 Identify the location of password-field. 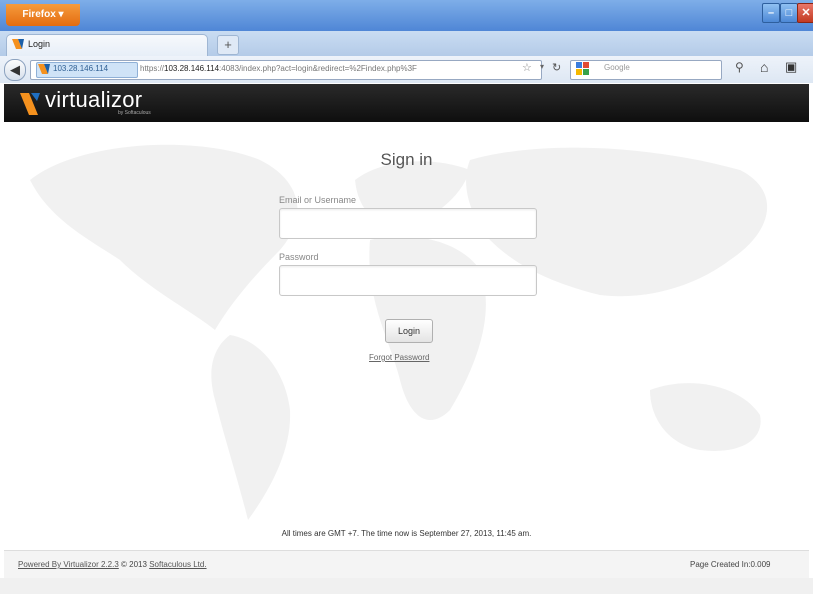
(408, 280).